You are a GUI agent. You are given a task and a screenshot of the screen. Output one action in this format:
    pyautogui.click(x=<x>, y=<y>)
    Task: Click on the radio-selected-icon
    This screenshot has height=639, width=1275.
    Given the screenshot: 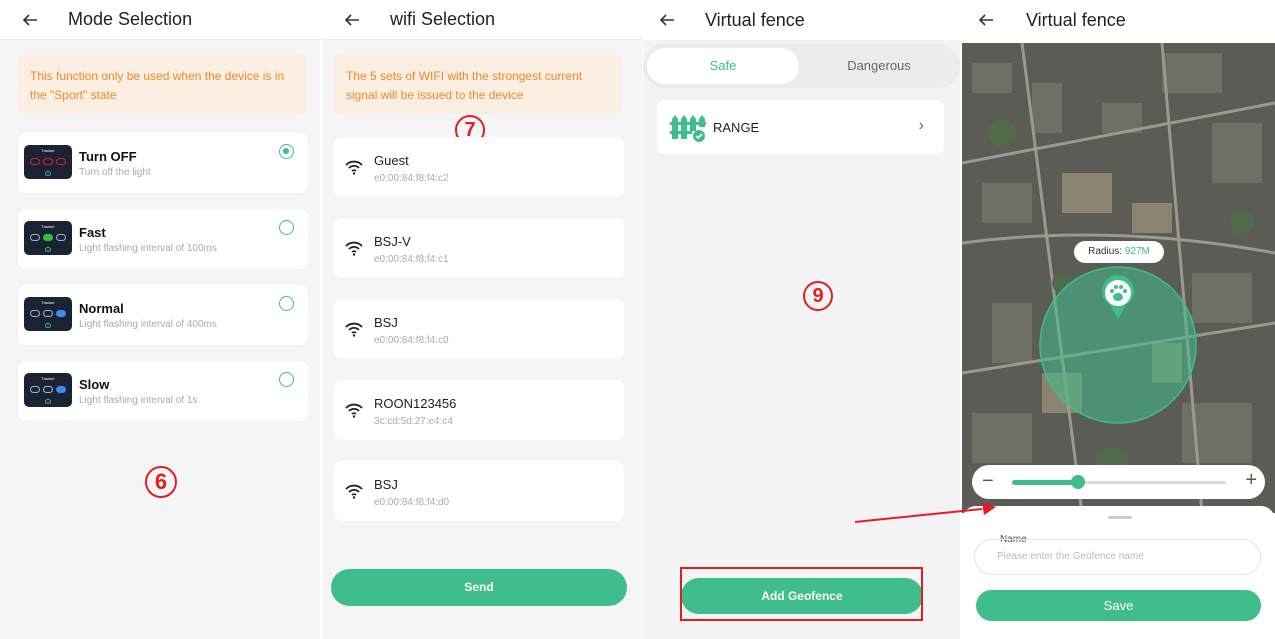 What is the action you would take?
    pyautogui.click(x=286, y=151)
    